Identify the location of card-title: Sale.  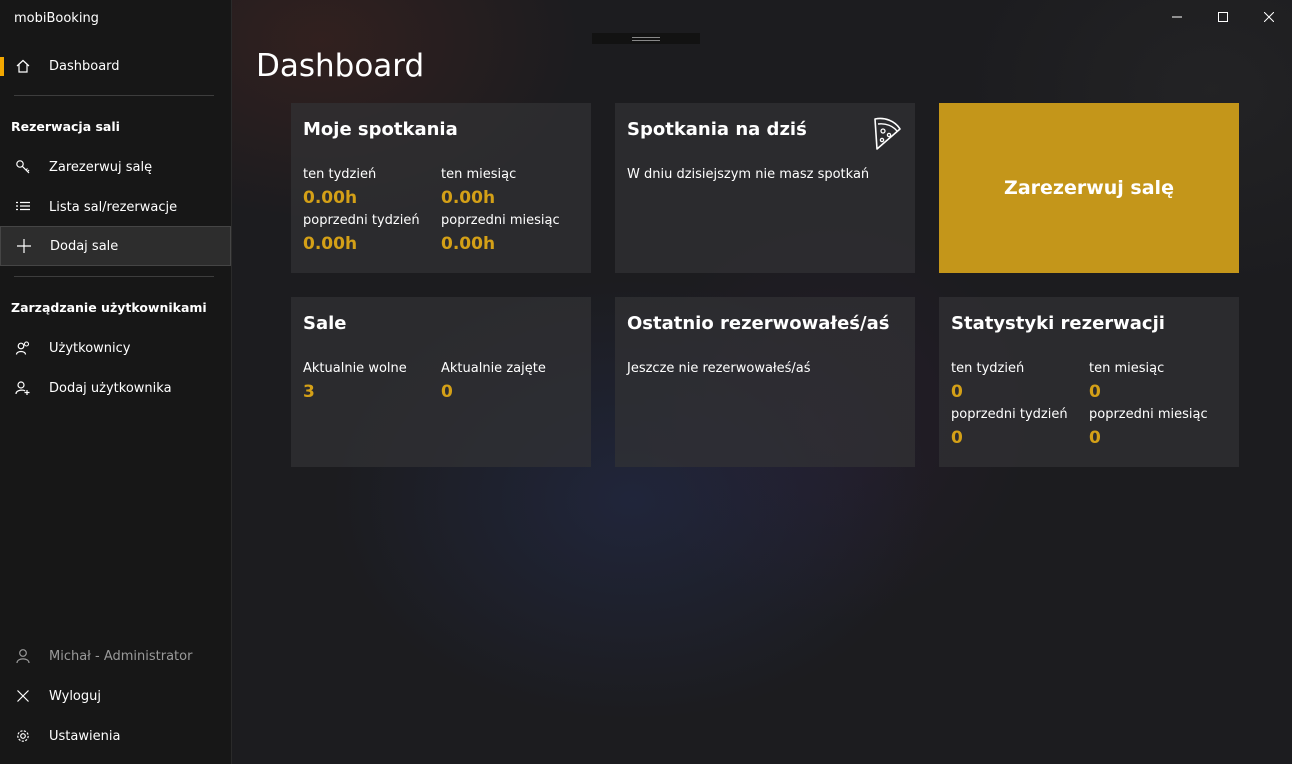
(325, 323).